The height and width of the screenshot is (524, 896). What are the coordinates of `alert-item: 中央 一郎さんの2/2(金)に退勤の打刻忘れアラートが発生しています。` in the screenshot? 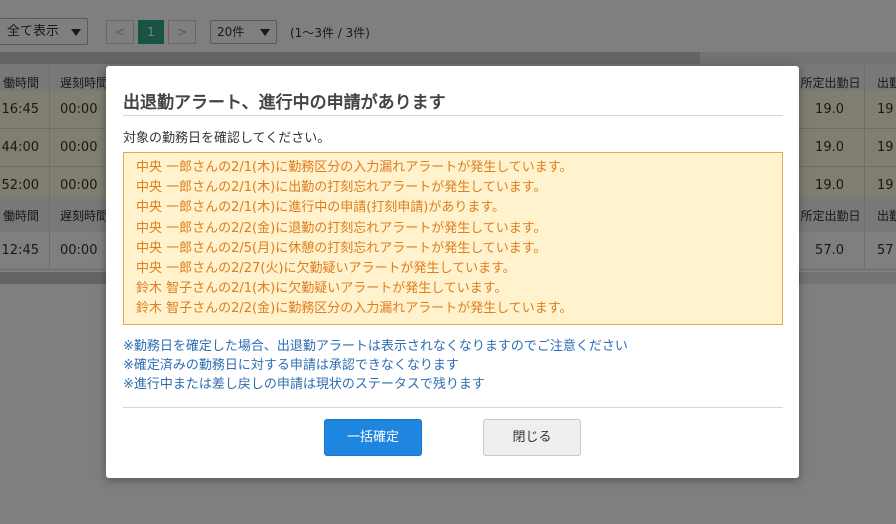 It's located at (341, 228).